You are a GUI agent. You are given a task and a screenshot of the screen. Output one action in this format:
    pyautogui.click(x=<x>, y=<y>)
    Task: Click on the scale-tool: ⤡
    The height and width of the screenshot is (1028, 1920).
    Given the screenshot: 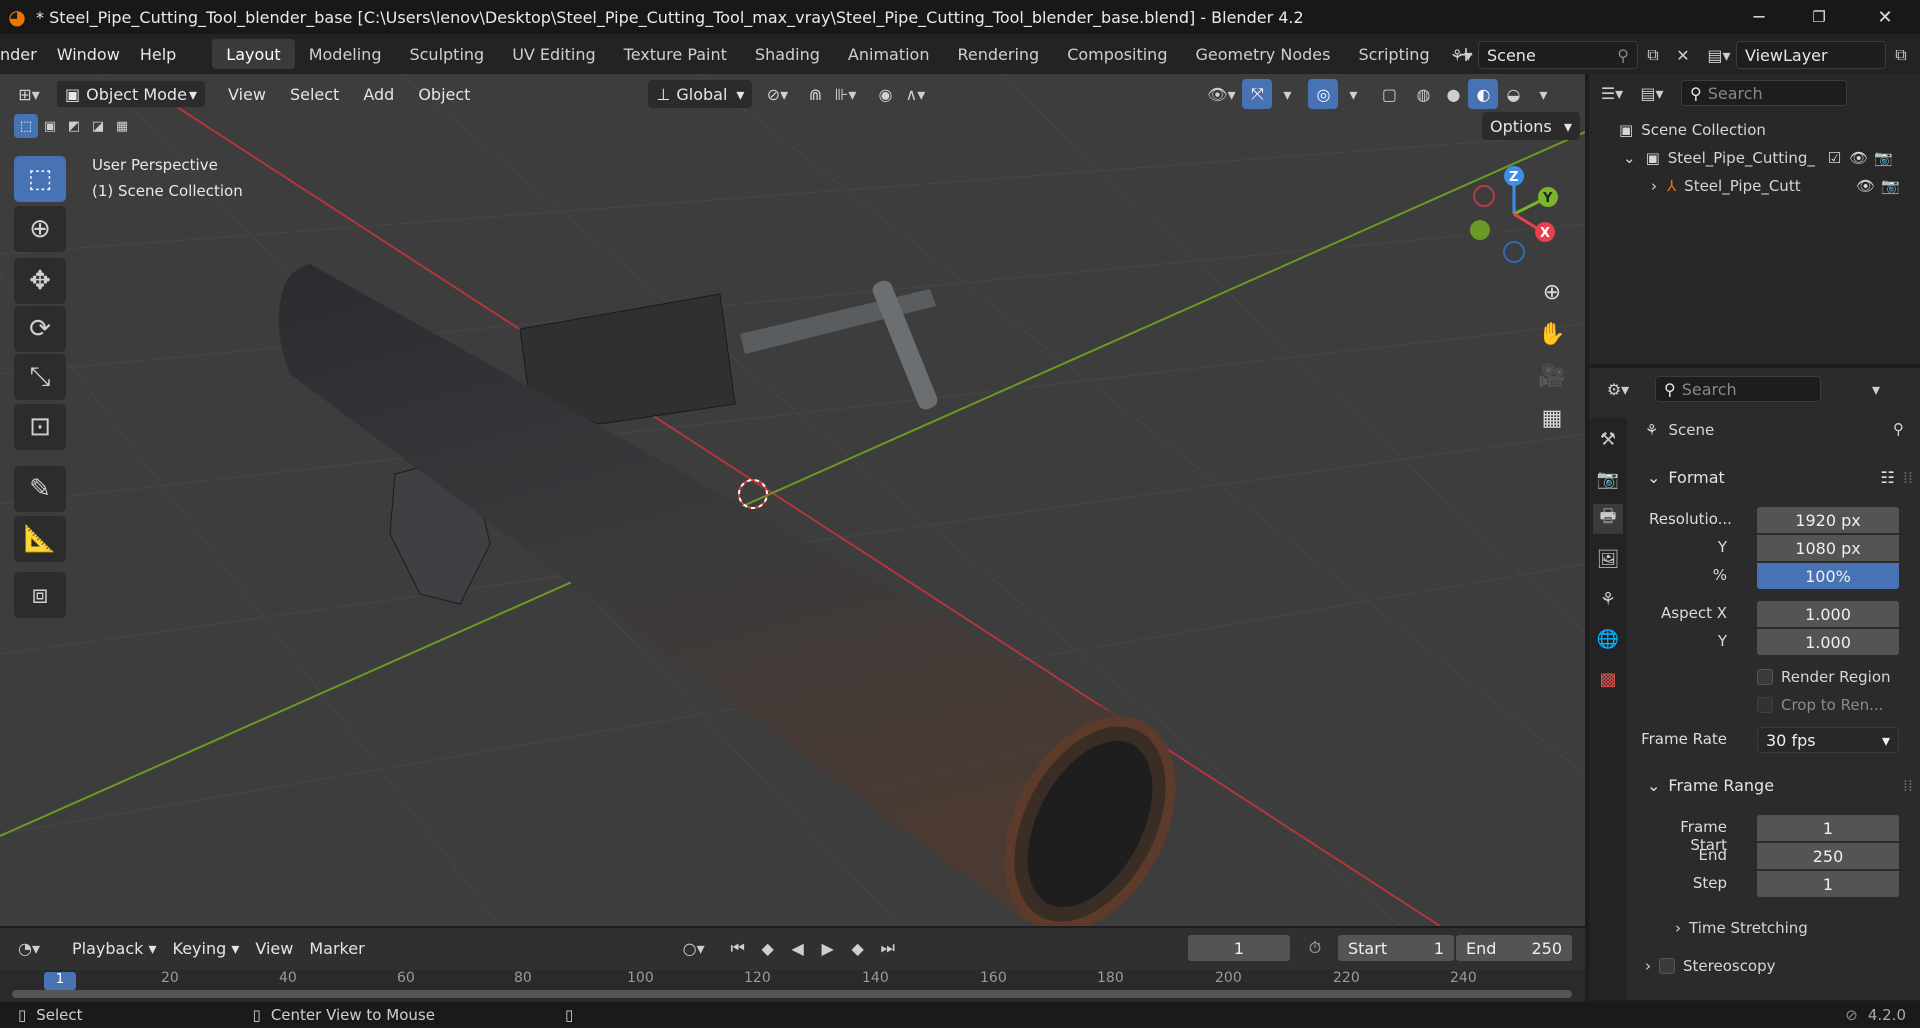 What is the action you would take?
    pyautogui.click(x=40, y=377)
    